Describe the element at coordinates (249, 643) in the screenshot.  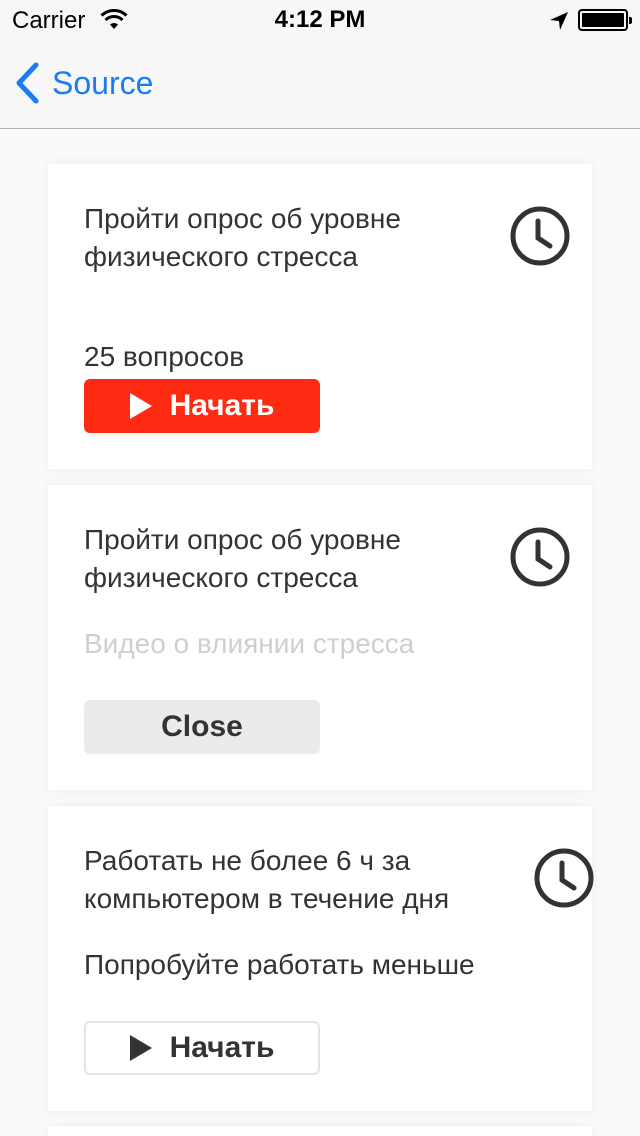
I see `card-subtitle: Видео о влиянии стресса` at that location.